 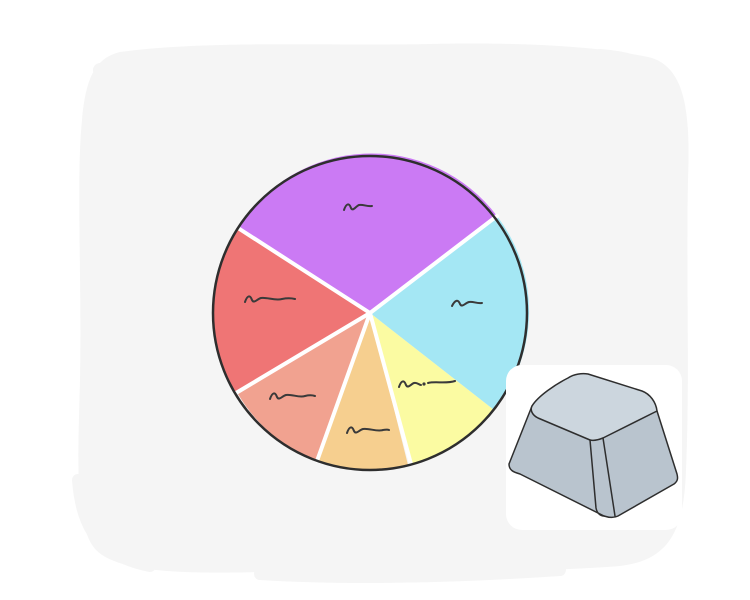 What do you see at coordinates (594, 447) in the screenshot?
I see `keycap-illustration` at bounding box center [594, 447].